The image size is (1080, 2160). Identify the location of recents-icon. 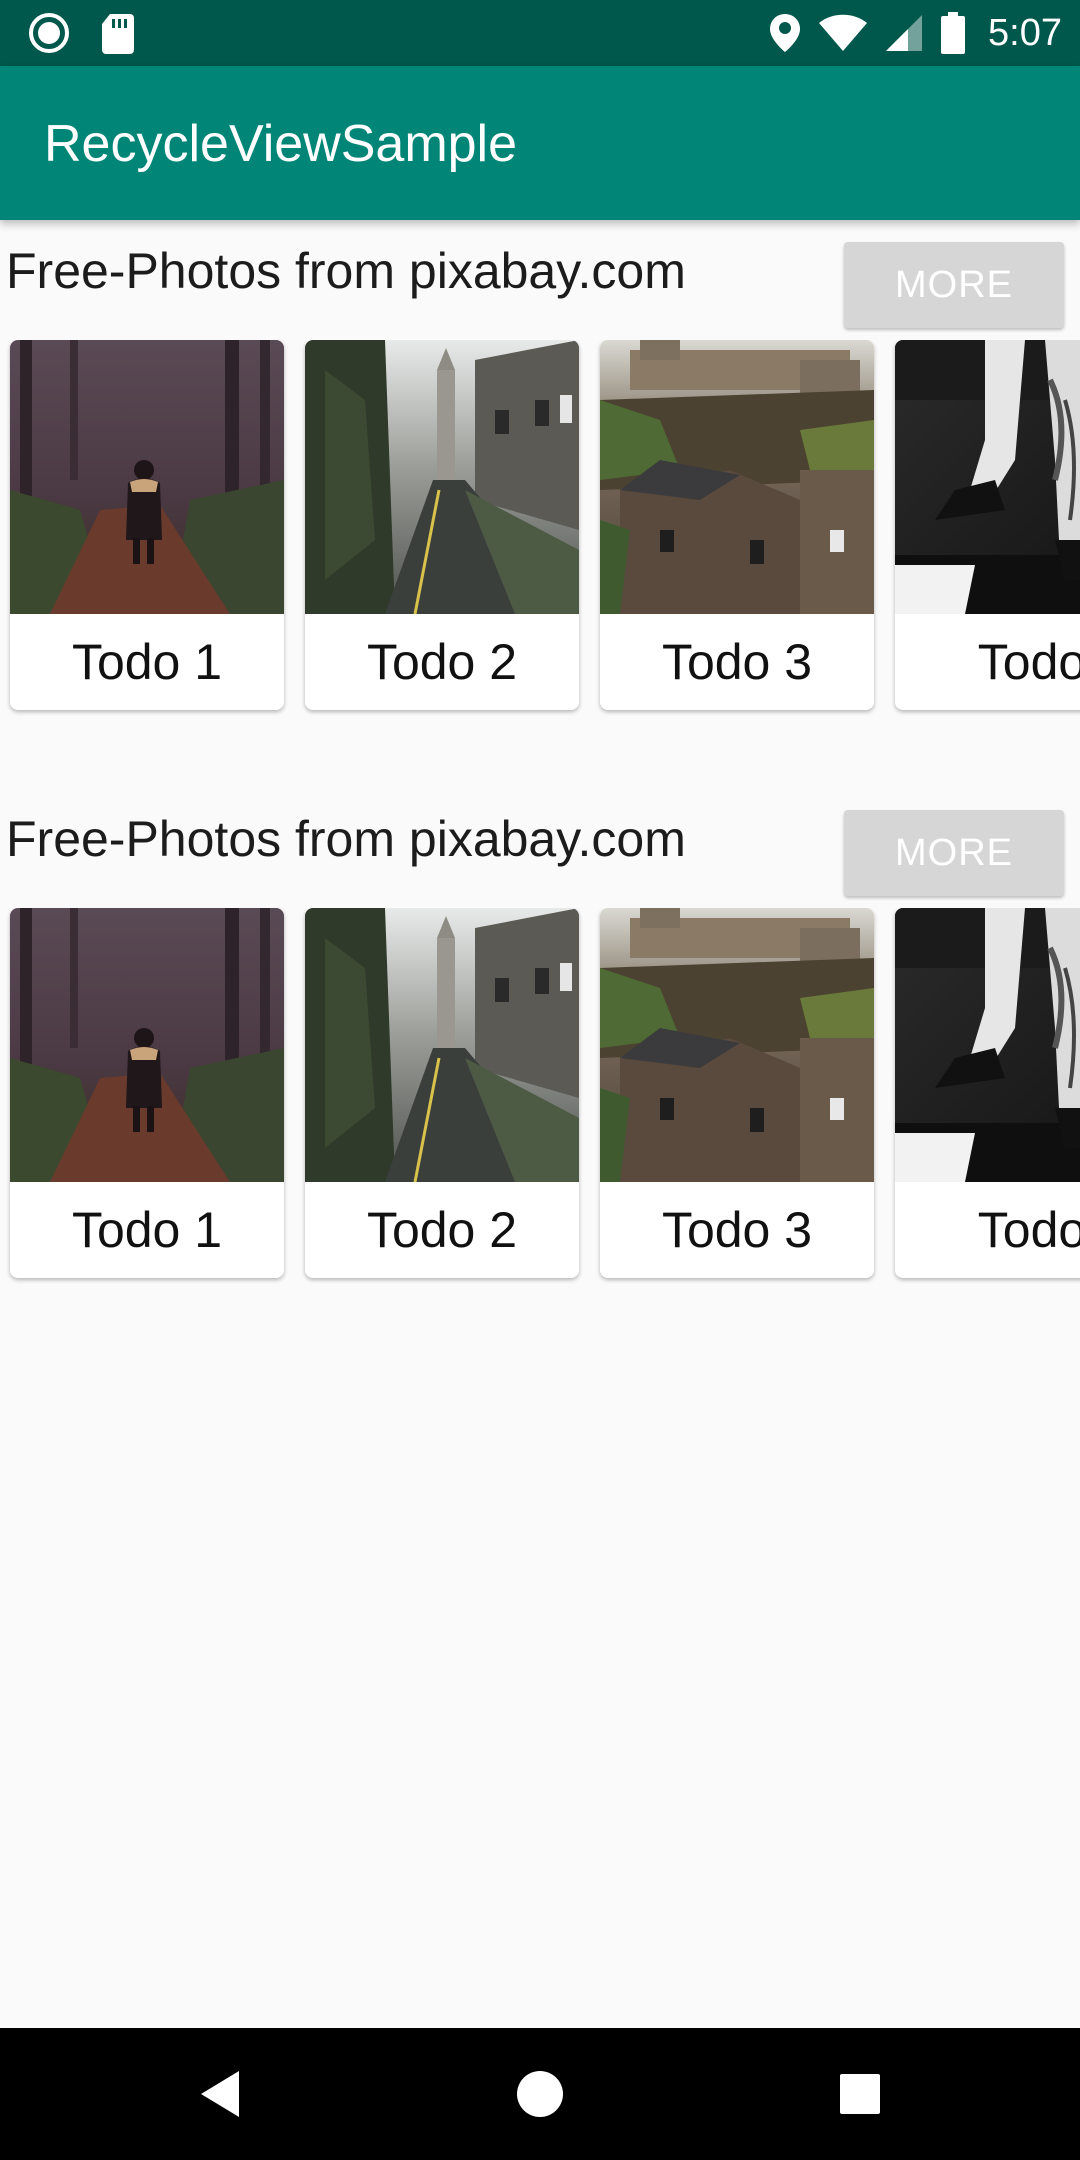
(860, 2094).